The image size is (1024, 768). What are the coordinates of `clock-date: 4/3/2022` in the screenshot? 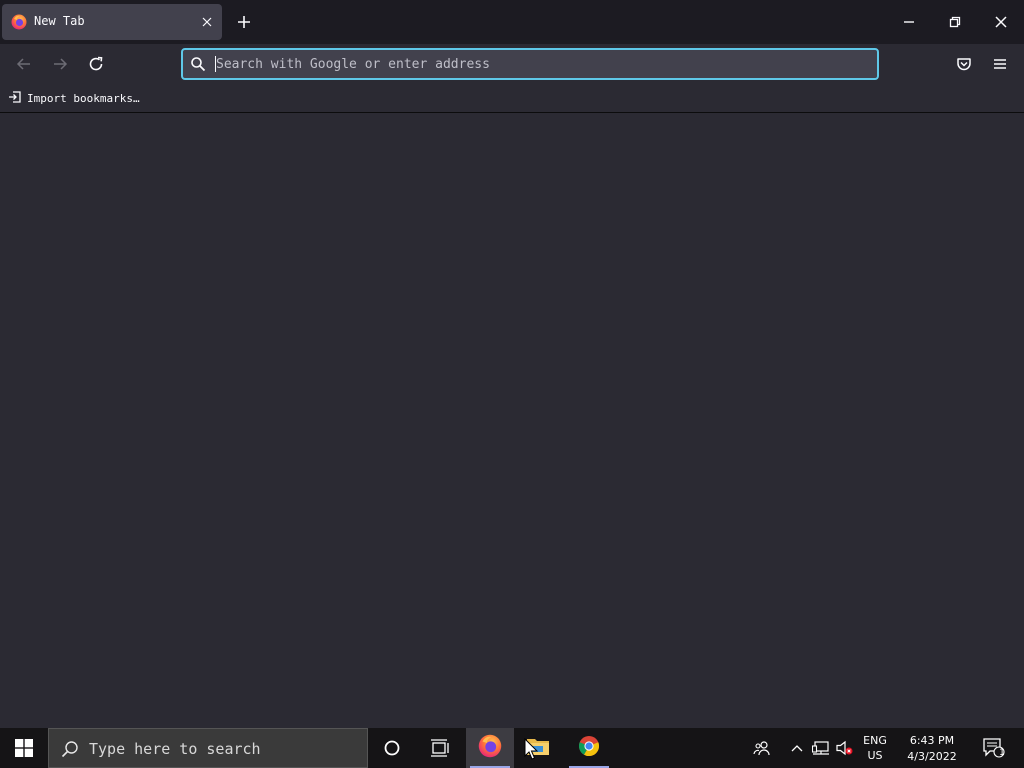 It's located at (932, 756).